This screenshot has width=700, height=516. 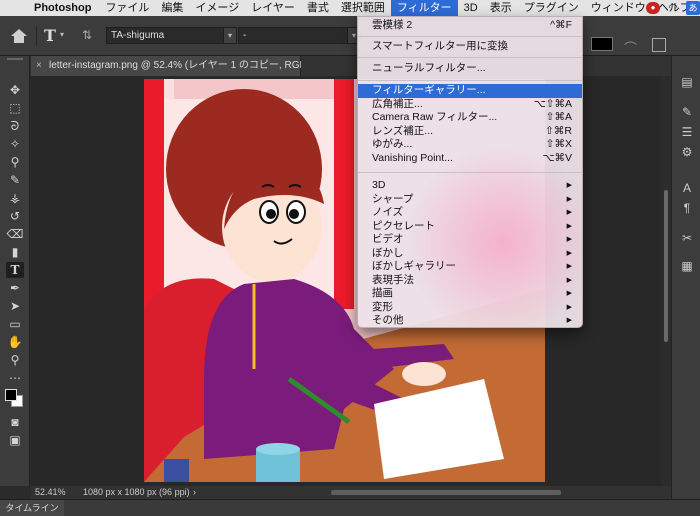 I want to click on font-family-dropdown: ▾, so click(x=230, y=35).